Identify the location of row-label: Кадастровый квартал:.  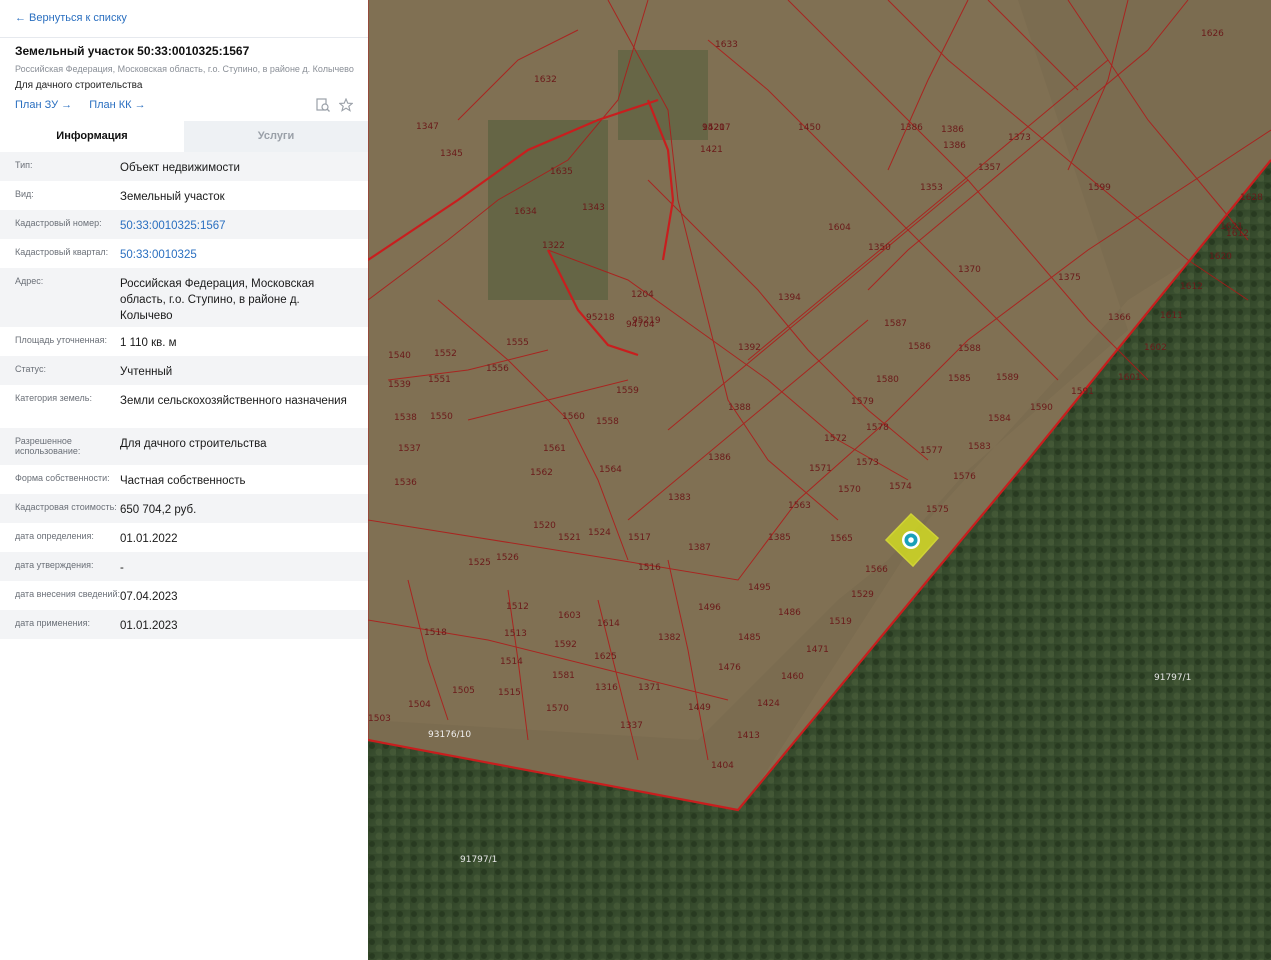
(62, 252).